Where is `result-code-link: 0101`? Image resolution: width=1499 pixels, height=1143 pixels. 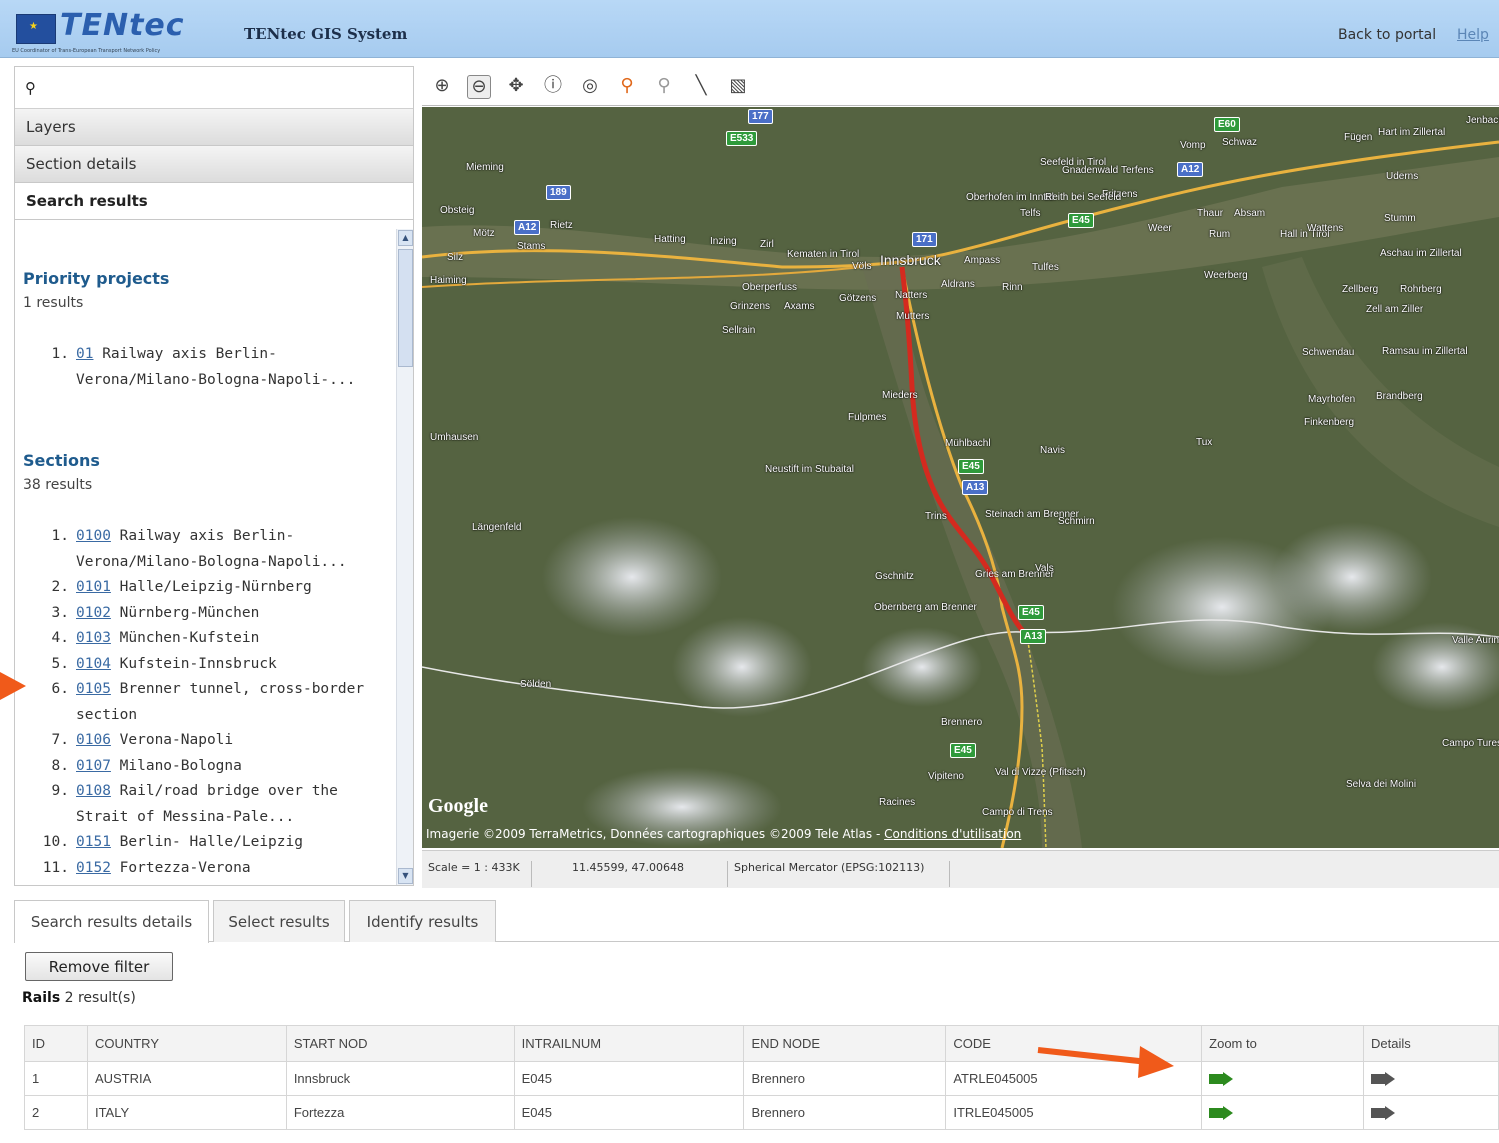 result-code-link: 0101 is located at coordinates (93, 587).